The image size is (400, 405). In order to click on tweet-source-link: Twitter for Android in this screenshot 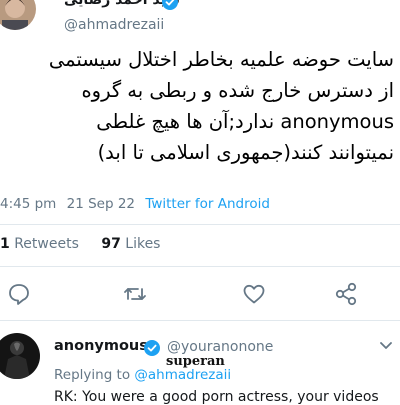, I will do `click(207, 204)`.